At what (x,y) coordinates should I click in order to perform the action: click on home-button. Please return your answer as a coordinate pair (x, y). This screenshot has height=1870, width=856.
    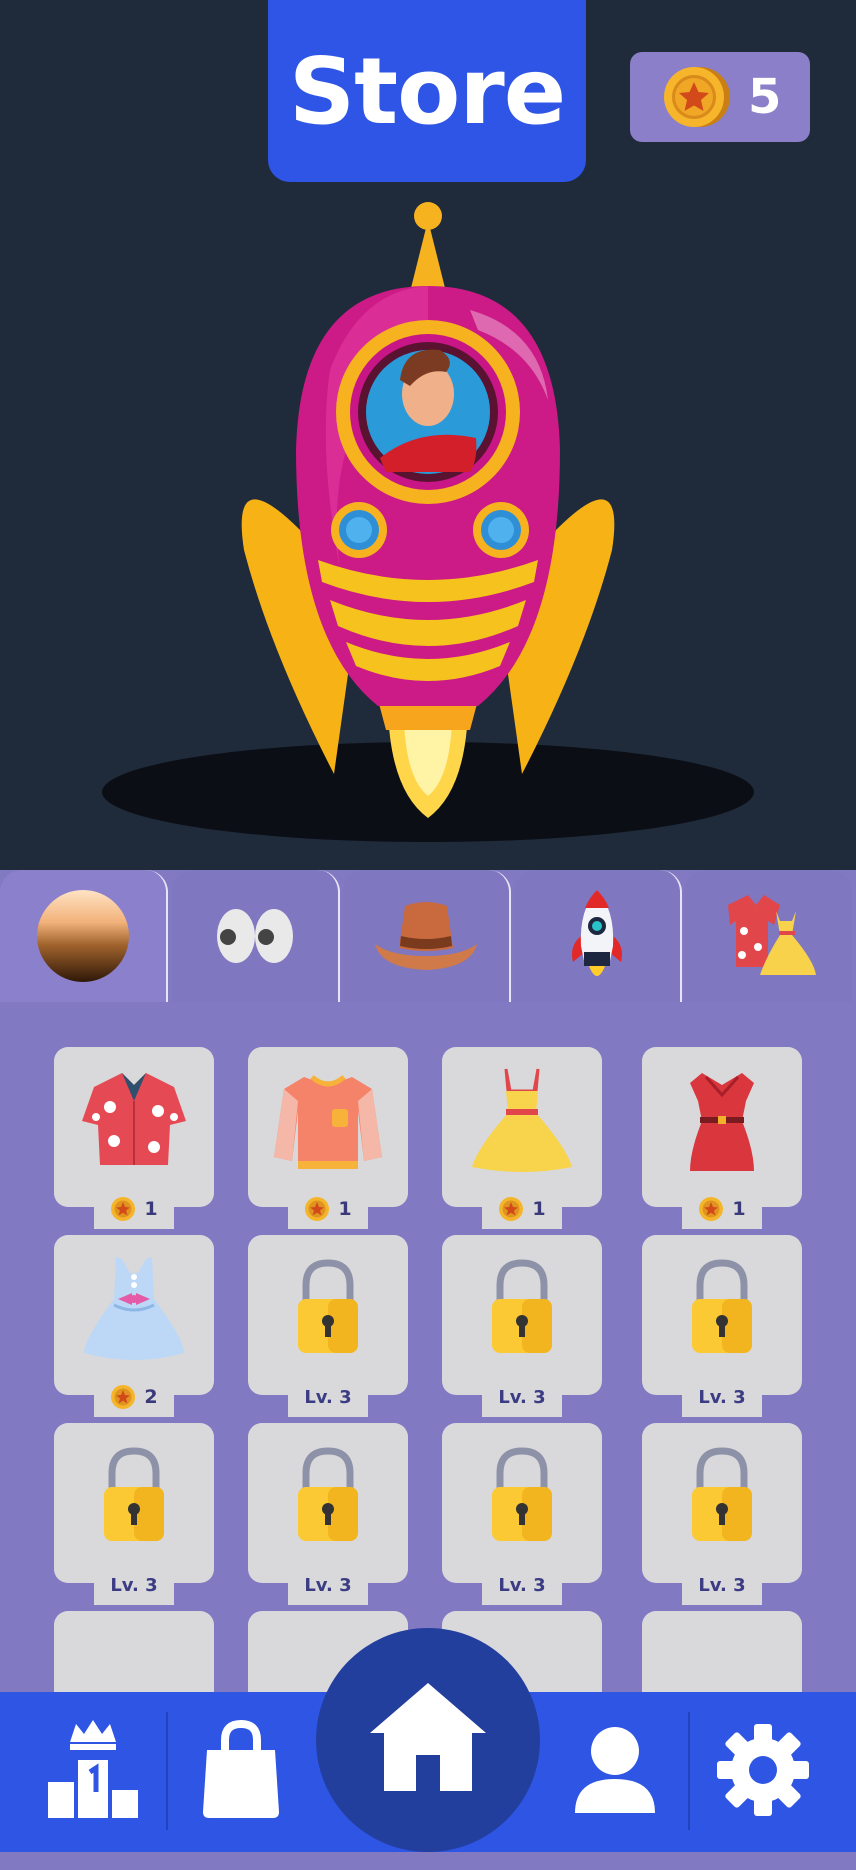
    Looking at the image, I should click on (428, 1740).